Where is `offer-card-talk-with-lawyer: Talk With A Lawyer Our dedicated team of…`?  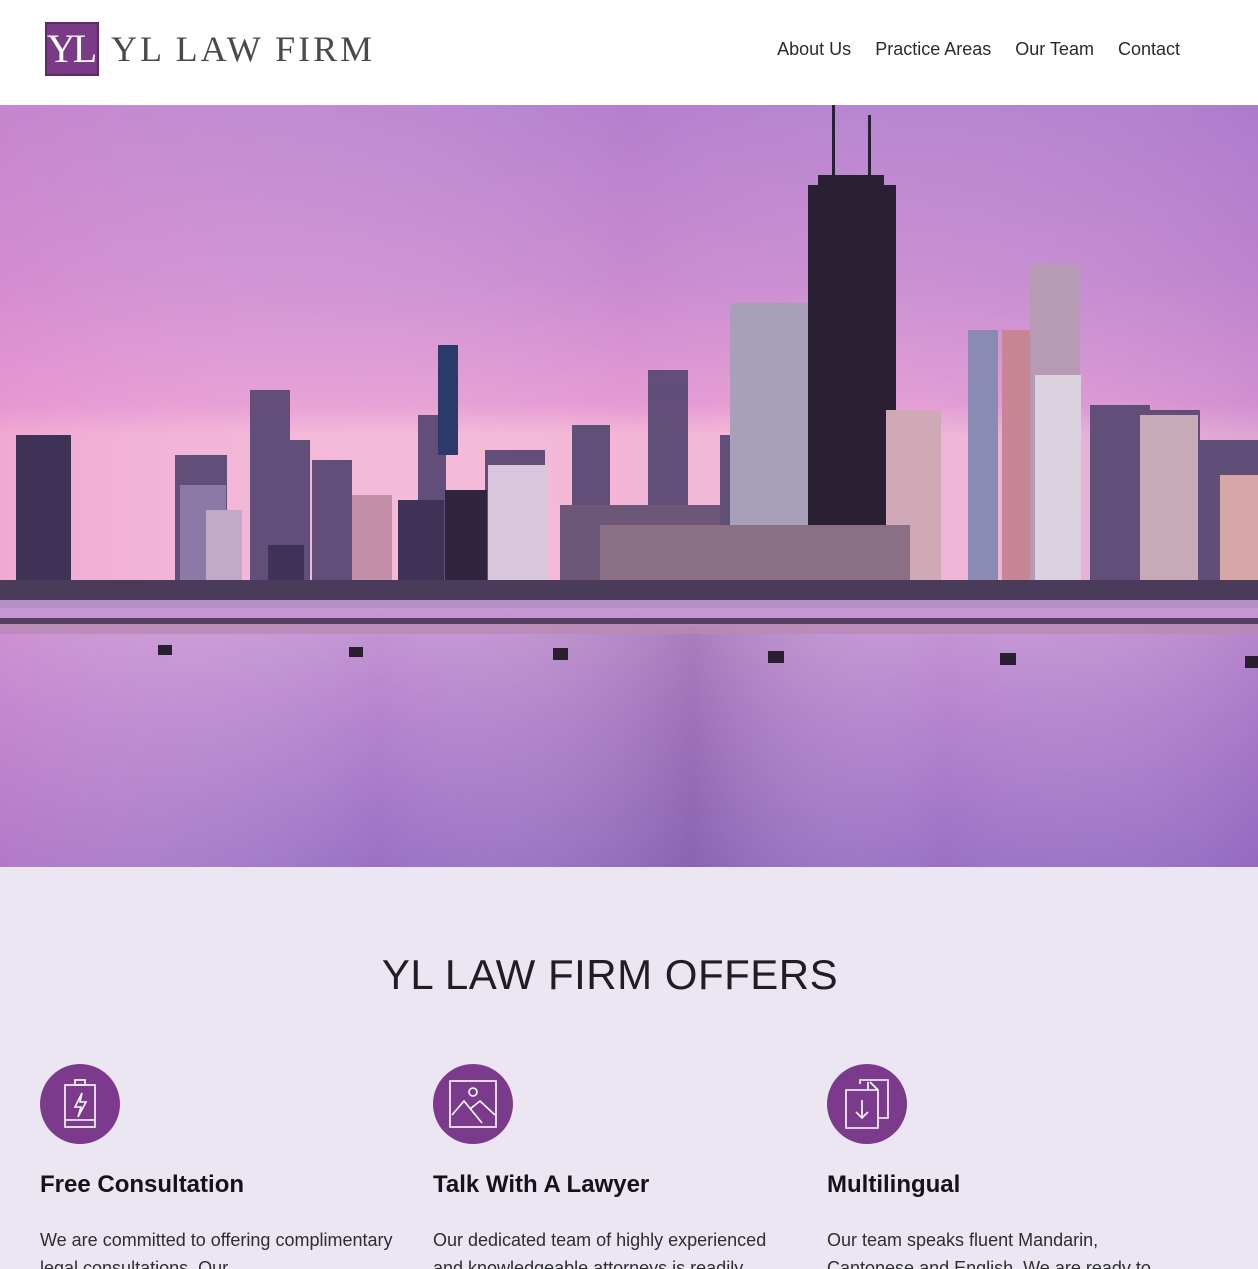 offer-card-talk-with-lawyer: Talk With A Lawyer Our dedicated team of… is located at coordinates (613, 1166).